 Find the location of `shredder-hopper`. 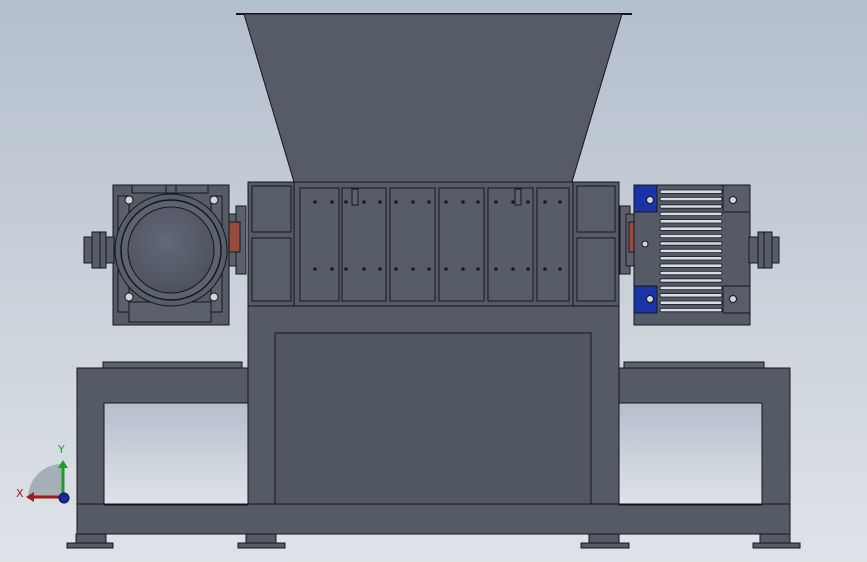

shredder-hopper is located at coordinates (434, 98).